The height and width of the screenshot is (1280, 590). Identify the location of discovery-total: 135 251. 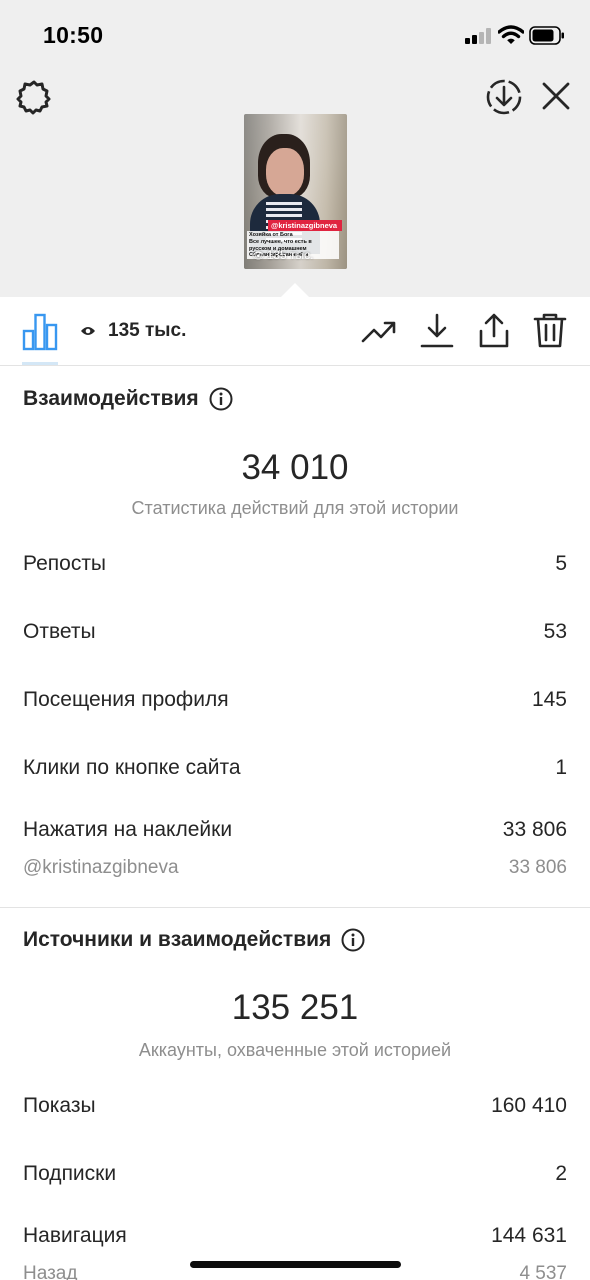
(295, 1007).